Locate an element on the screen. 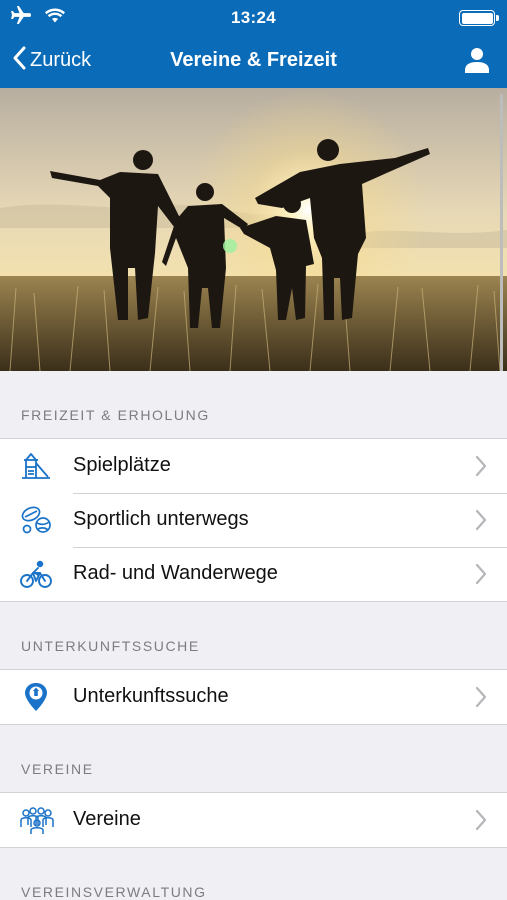 The width and height of the screenshot is (507, 900). navigation-bar: Zurück Vereine & Freizeit is located at coordinates (253, 61).